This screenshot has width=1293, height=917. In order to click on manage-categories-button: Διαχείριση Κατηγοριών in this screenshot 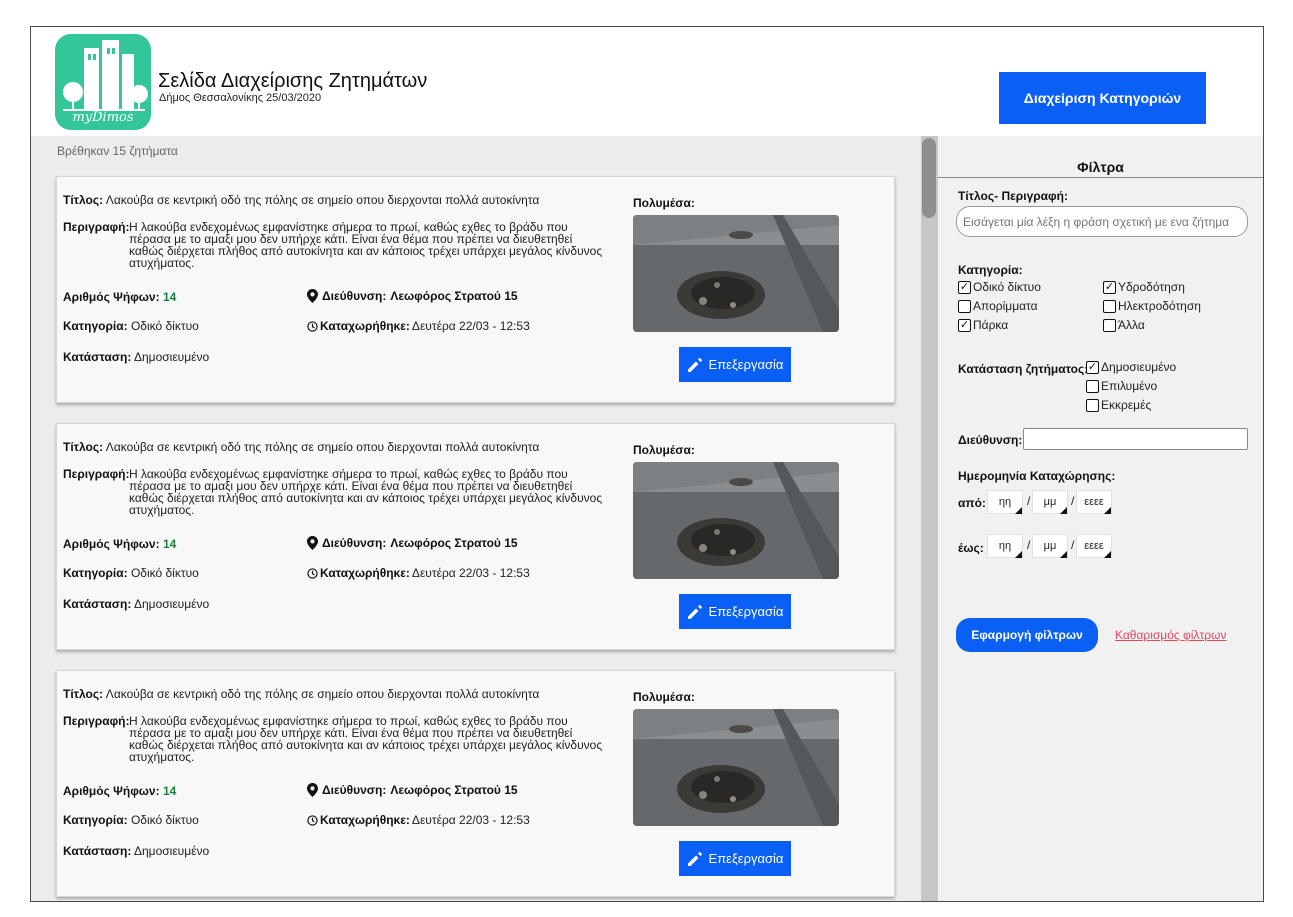, I will do `click(1102, 98)`.